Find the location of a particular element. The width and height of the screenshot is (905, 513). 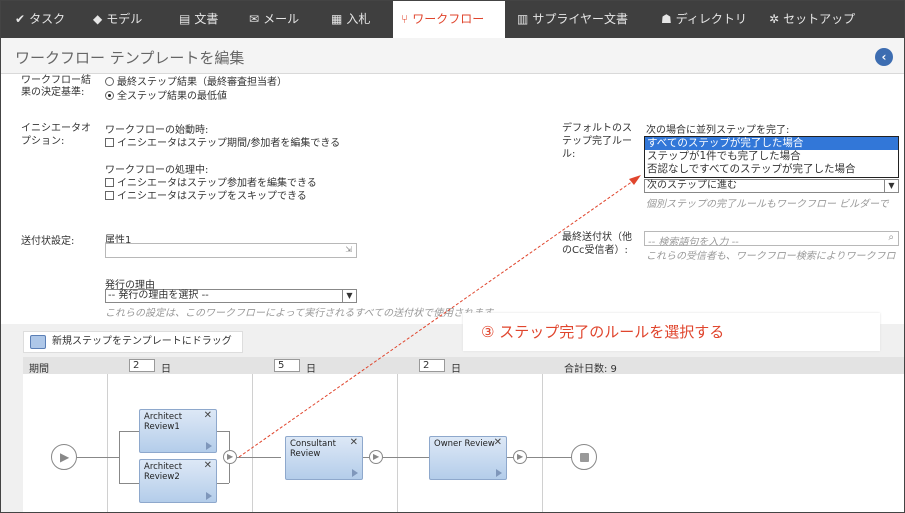

instruction-callout: ③ ステップ完了のルールを選択する is located at coordinates (671, 332).